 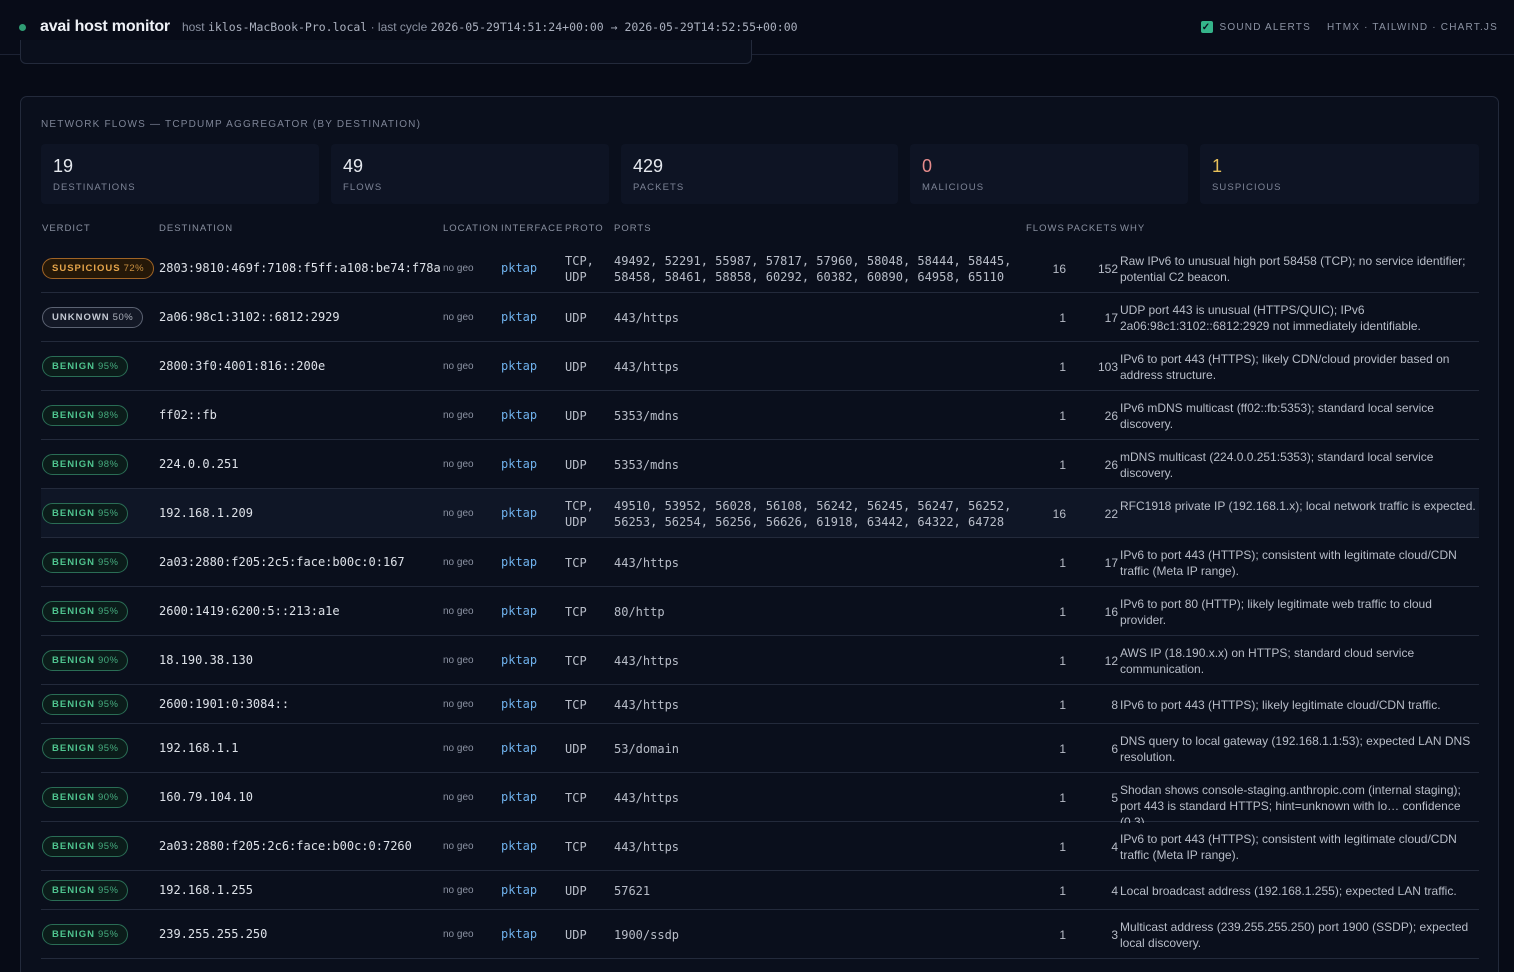 I want to click on column-location: LOCATION, so click(x=471, y=228).